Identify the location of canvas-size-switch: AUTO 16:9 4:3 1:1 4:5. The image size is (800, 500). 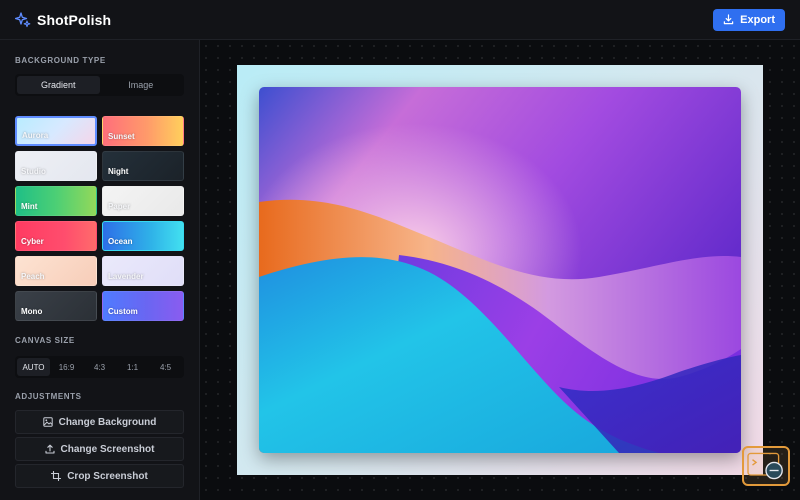
(99, 367).